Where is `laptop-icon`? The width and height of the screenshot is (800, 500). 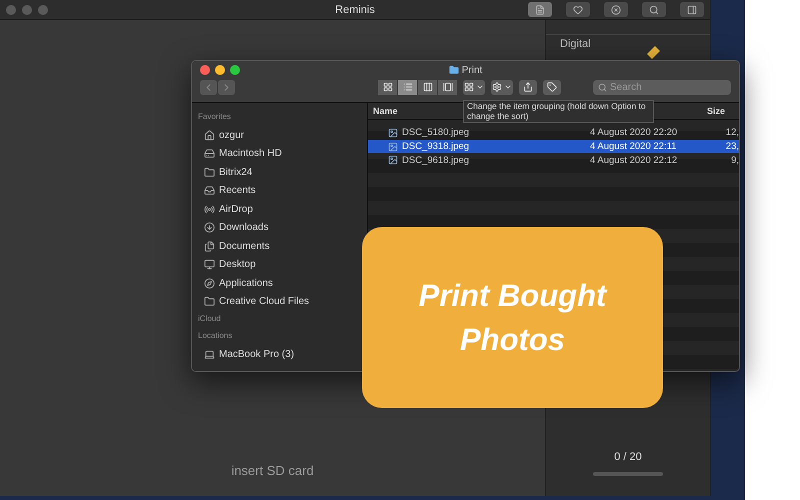
laptop-icon is located at coordinates (209, 354).